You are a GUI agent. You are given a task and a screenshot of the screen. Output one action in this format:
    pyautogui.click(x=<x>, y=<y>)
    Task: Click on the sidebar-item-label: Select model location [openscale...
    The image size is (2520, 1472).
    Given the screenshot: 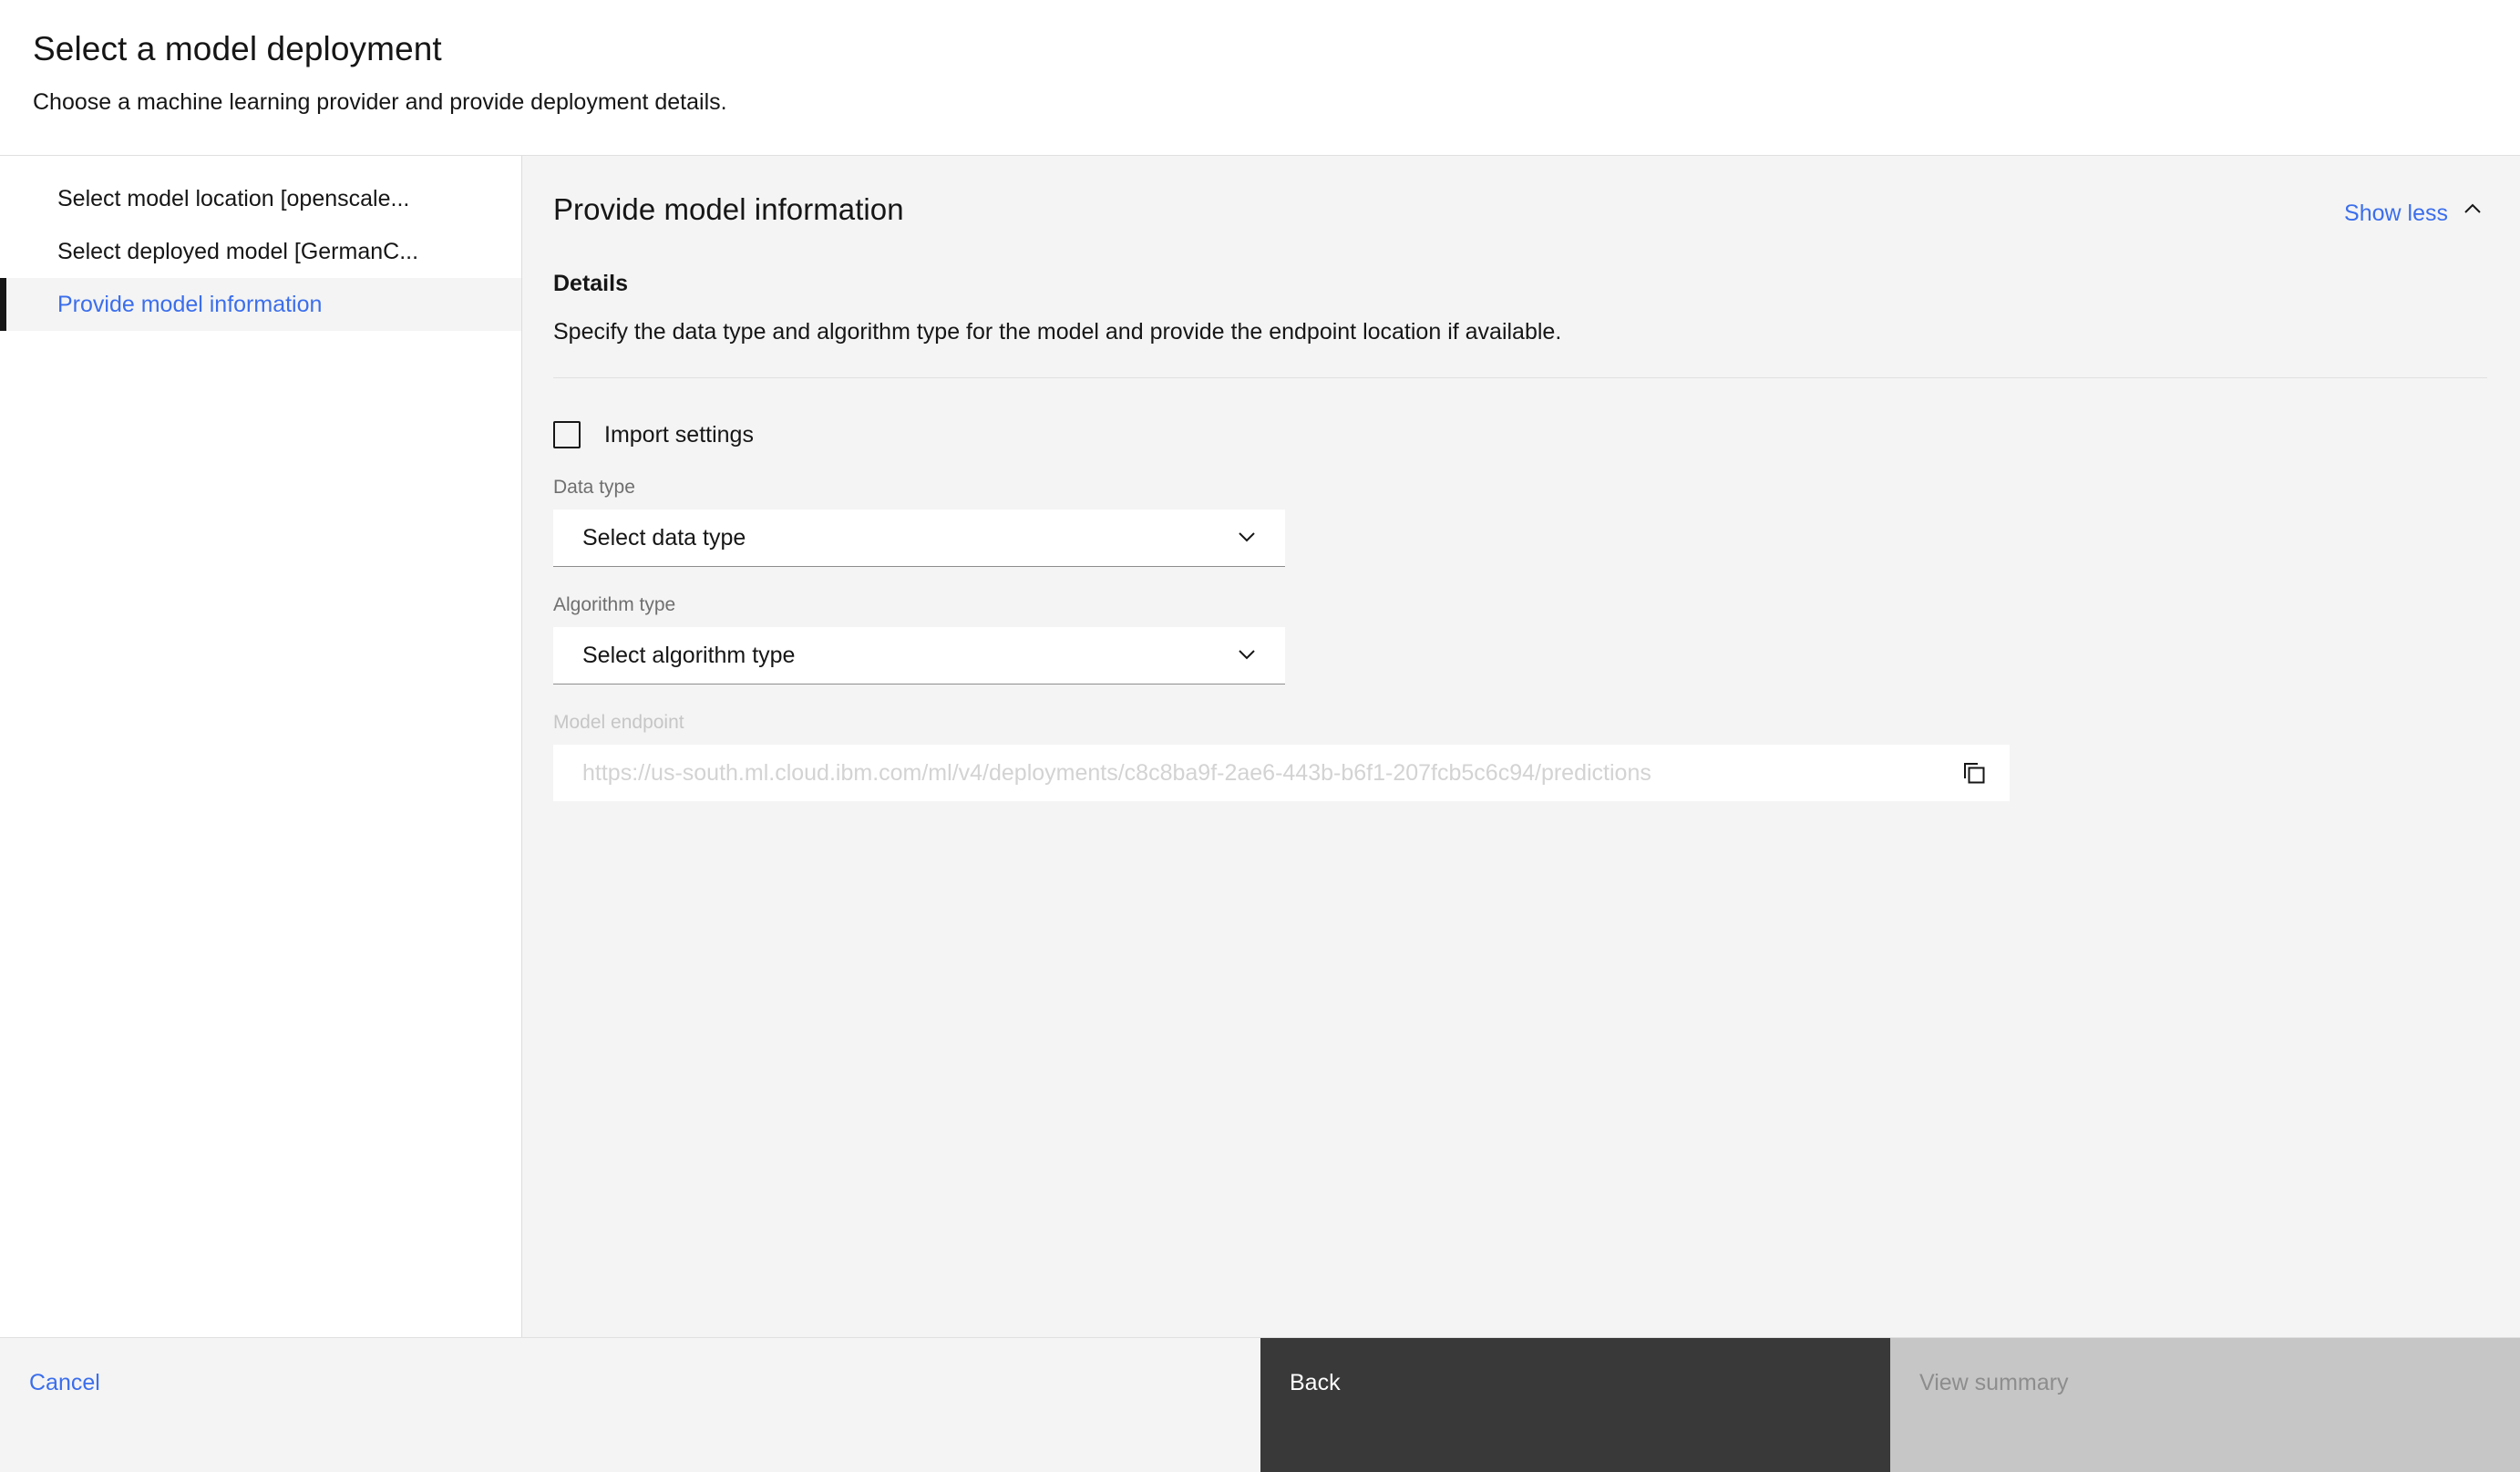 What is the action you would take?
    pyautogui.click(x=234, y=198)
    